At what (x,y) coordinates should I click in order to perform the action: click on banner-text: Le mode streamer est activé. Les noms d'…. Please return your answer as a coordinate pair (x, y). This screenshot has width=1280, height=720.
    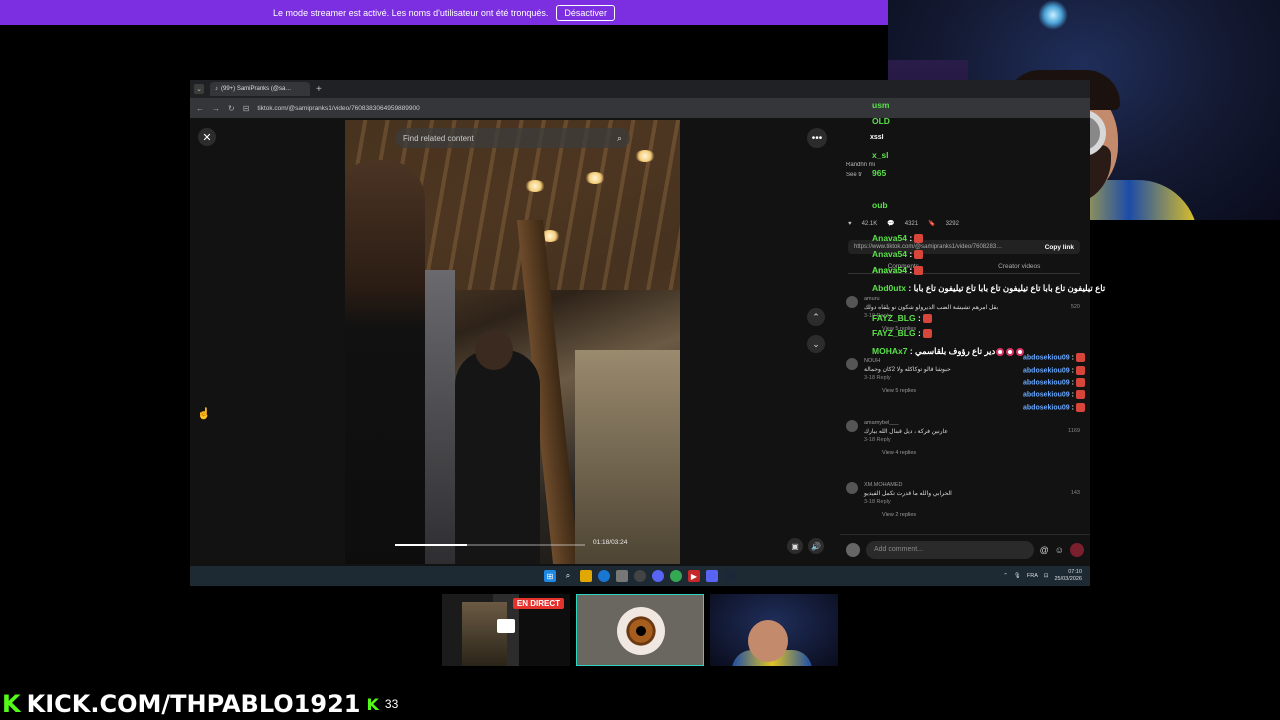
    Looking at the image, I should click on (411, 12).